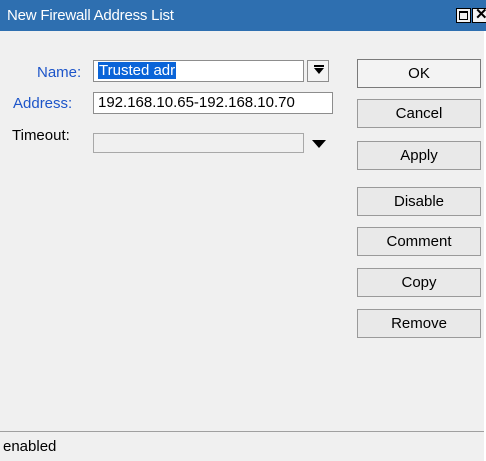  What do you see at coordinates (196, 102) in the screenshot?
I see `address-value: 192.168.10.65-192.168.10.70` at bounding box center [196, 102].